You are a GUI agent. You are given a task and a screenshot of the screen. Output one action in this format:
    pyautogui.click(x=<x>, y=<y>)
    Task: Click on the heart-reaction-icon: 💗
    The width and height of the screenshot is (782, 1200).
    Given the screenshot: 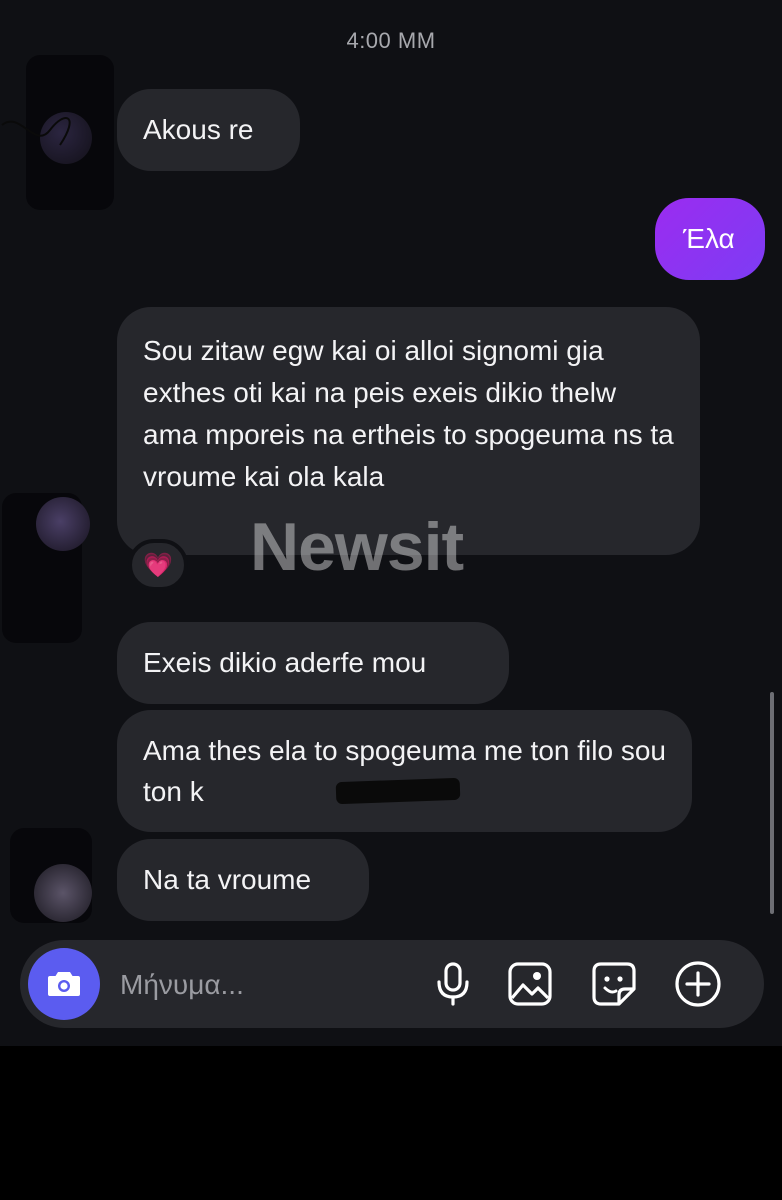 What is the action you would take?
    pyautogui.click(x=158, y=565)
    